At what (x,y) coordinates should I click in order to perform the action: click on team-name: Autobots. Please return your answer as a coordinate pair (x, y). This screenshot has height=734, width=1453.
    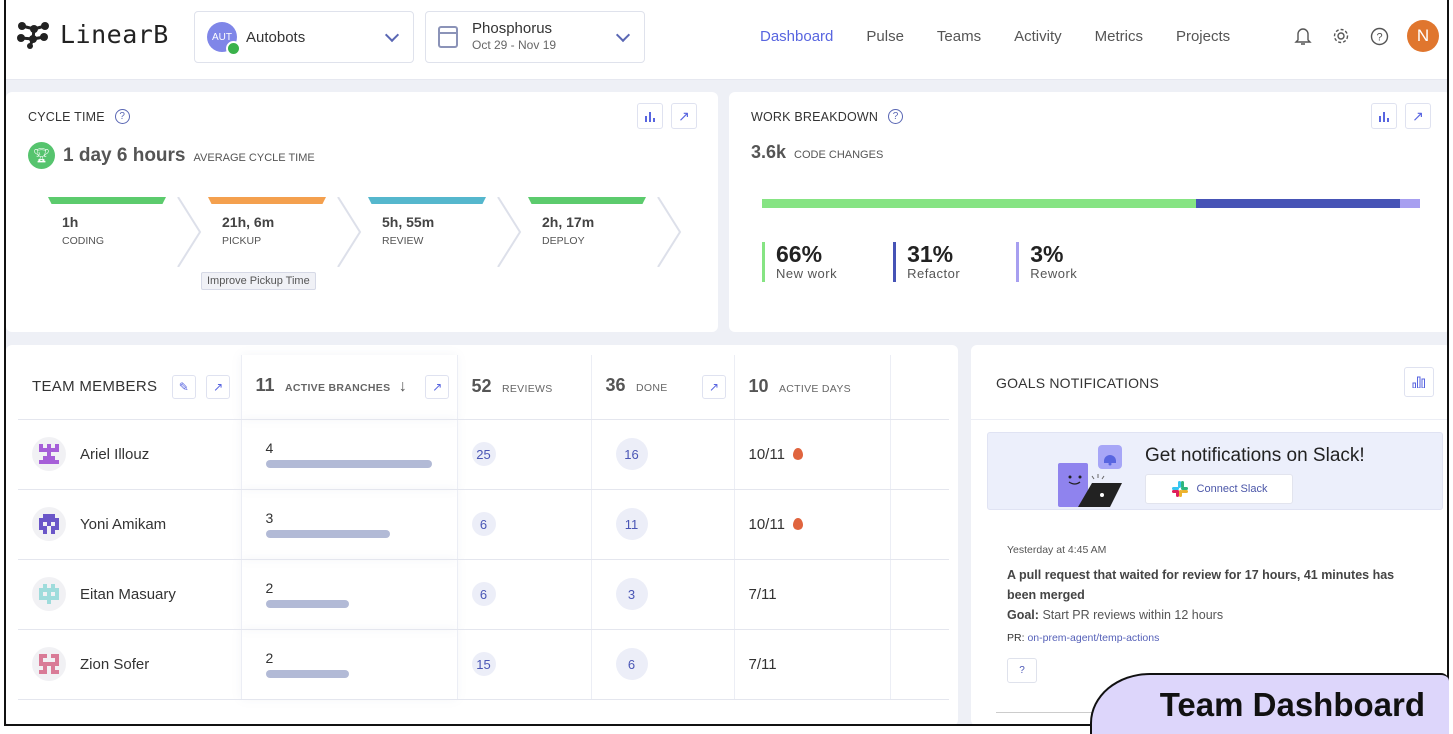
    Looking at the image, I should click on (276, 37).